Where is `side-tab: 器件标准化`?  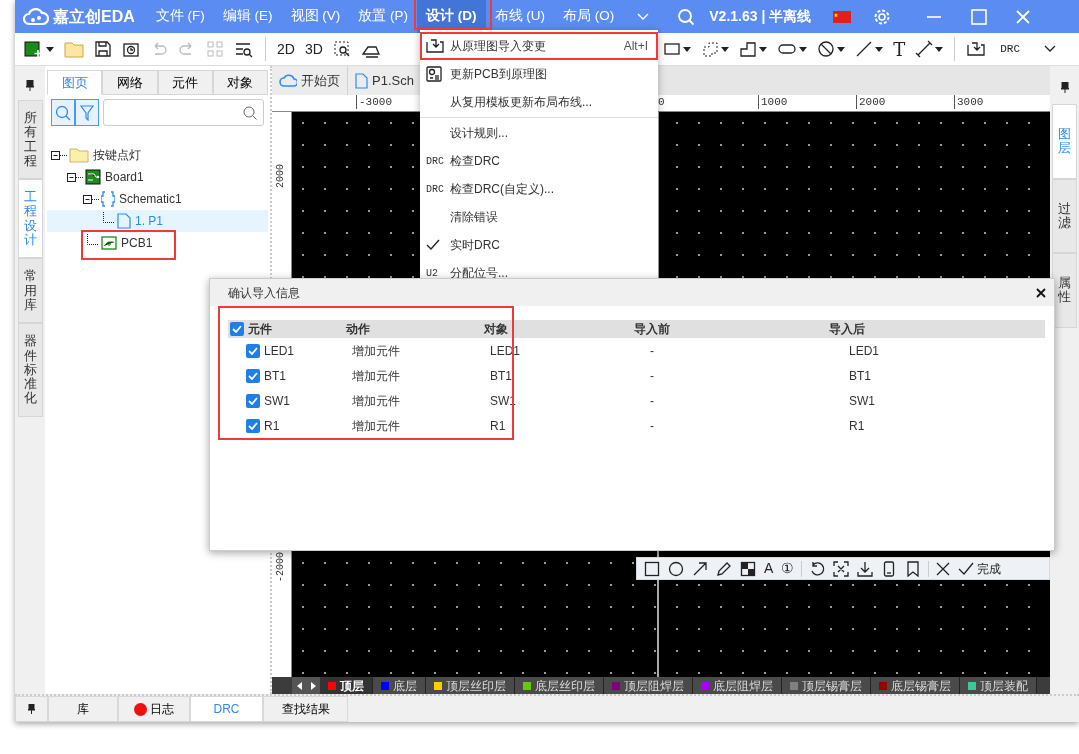
side-tab: 器件标准化 is located at coordinates (30, 370).